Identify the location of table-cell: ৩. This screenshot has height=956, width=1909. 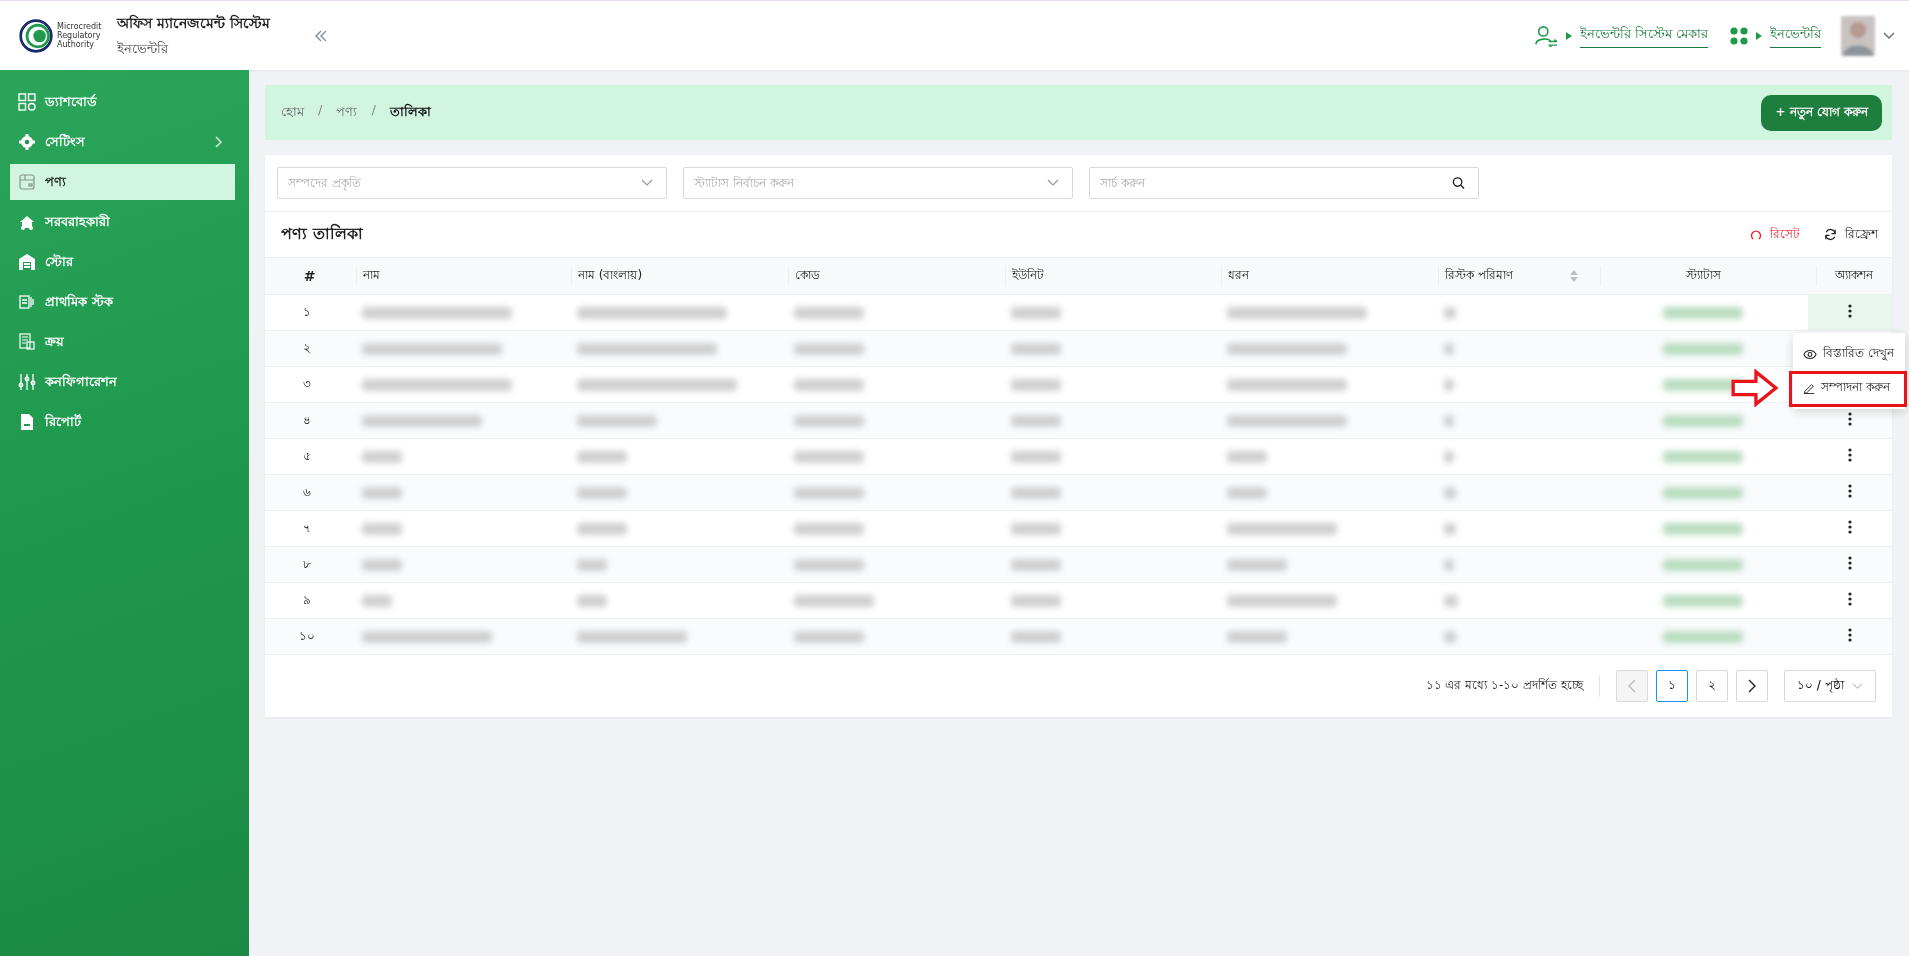
(306, 384).